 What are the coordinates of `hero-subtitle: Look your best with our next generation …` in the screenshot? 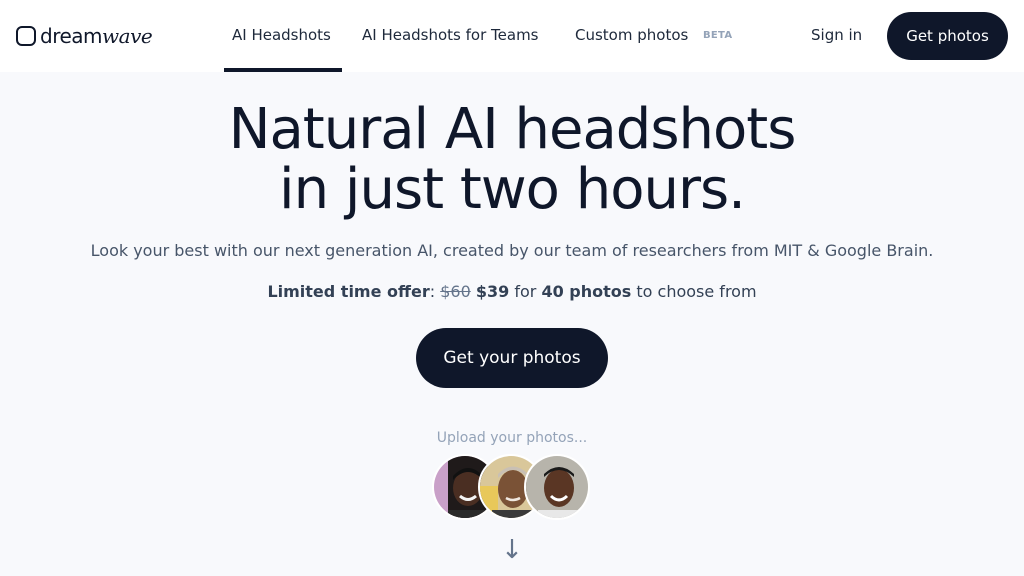 It's located at (512, 250).